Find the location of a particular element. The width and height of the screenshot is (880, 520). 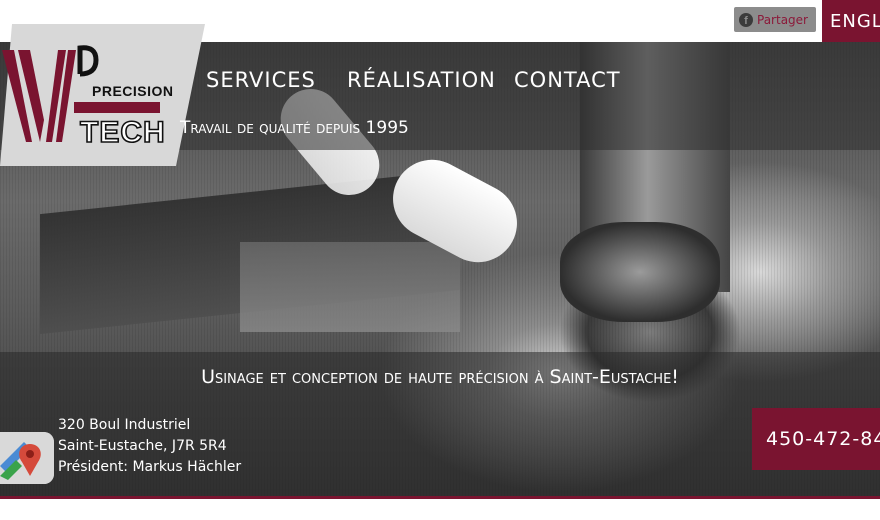

milling-cutter is located at coordinates (640, 272).